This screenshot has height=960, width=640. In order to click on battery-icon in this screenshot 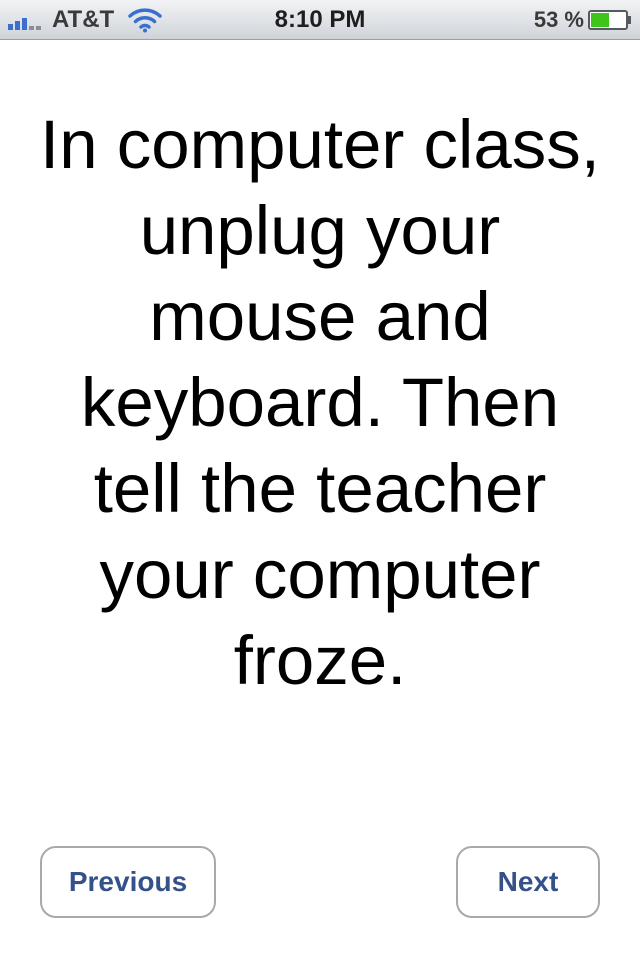, I will do `click(609, 20)`.